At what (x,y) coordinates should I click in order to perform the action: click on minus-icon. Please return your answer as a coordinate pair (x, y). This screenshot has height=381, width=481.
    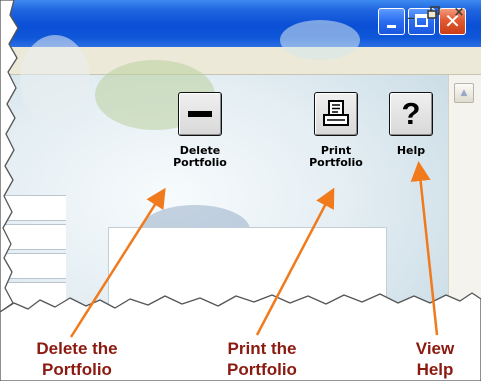
    Looking at the image, I should click on (200, 114).